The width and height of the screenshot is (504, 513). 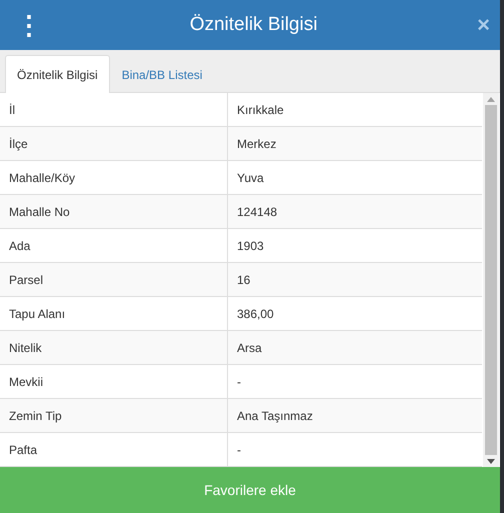 I want to click on attribute-value: Arsa, so click(x=249, y=348).